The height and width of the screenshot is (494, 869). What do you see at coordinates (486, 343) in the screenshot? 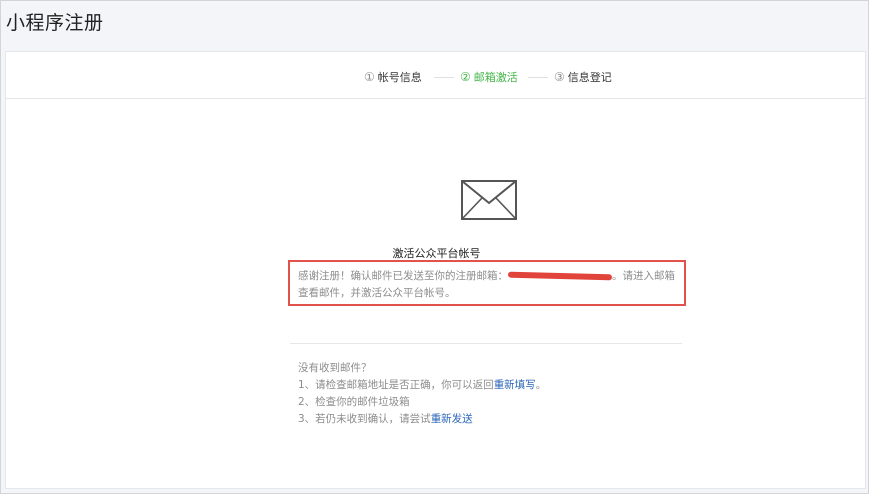
I see `divider` at bounding box center [486, 343].